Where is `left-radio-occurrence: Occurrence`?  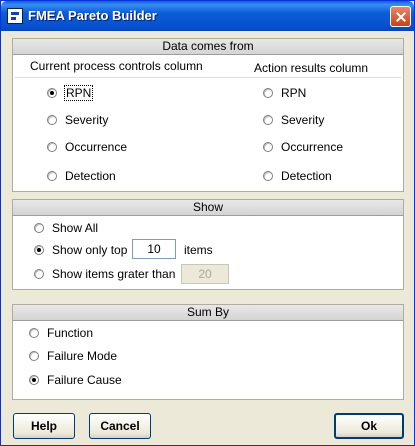
left-radio-occurrence: Occurrence is located at coordinates (87, 147).